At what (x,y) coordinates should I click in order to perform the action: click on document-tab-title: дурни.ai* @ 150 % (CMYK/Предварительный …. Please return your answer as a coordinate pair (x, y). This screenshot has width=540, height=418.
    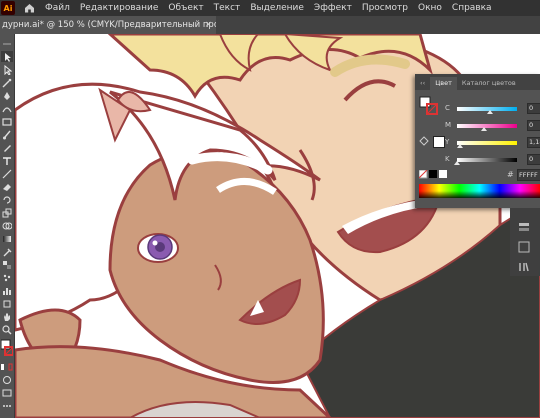
    Looking at the image, I should click on (109, 25).